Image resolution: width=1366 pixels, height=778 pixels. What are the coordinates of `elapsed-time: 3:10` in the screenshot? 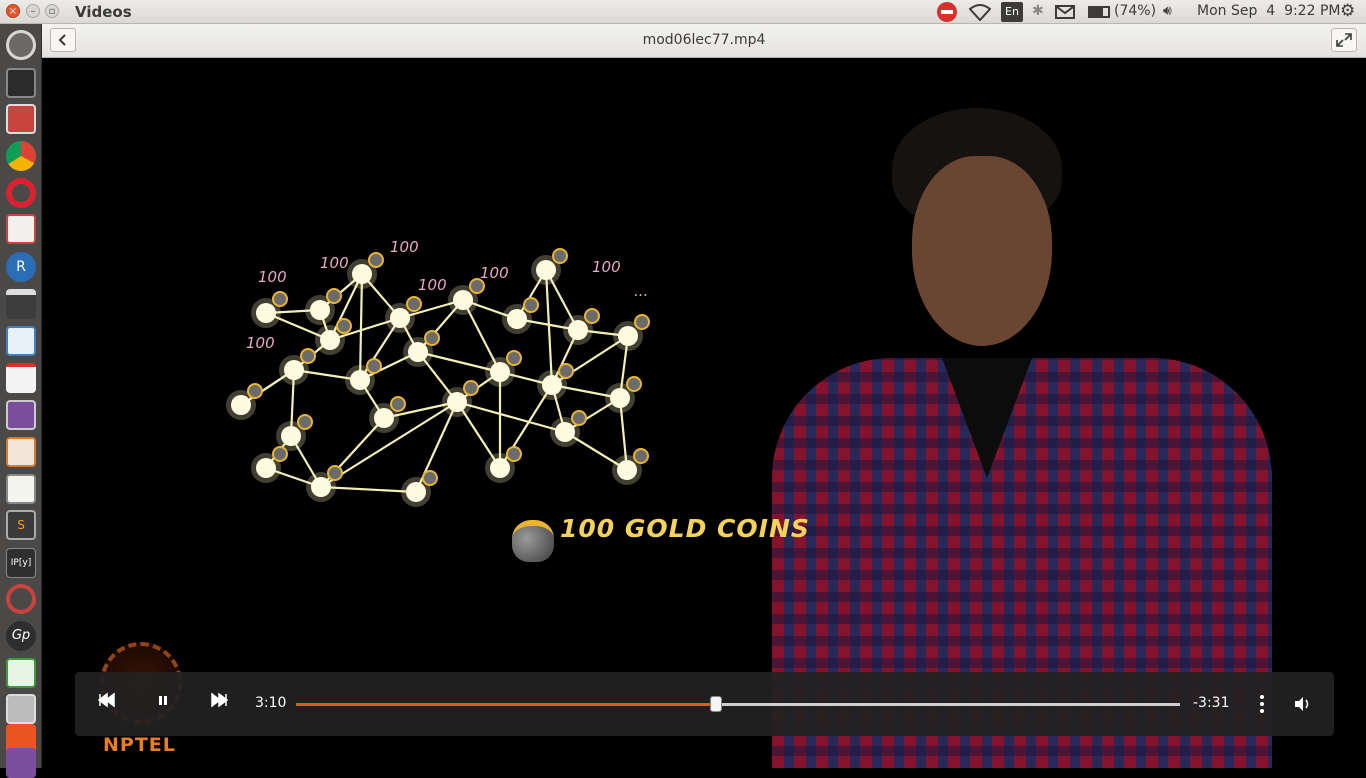 It's located at (271, 703).